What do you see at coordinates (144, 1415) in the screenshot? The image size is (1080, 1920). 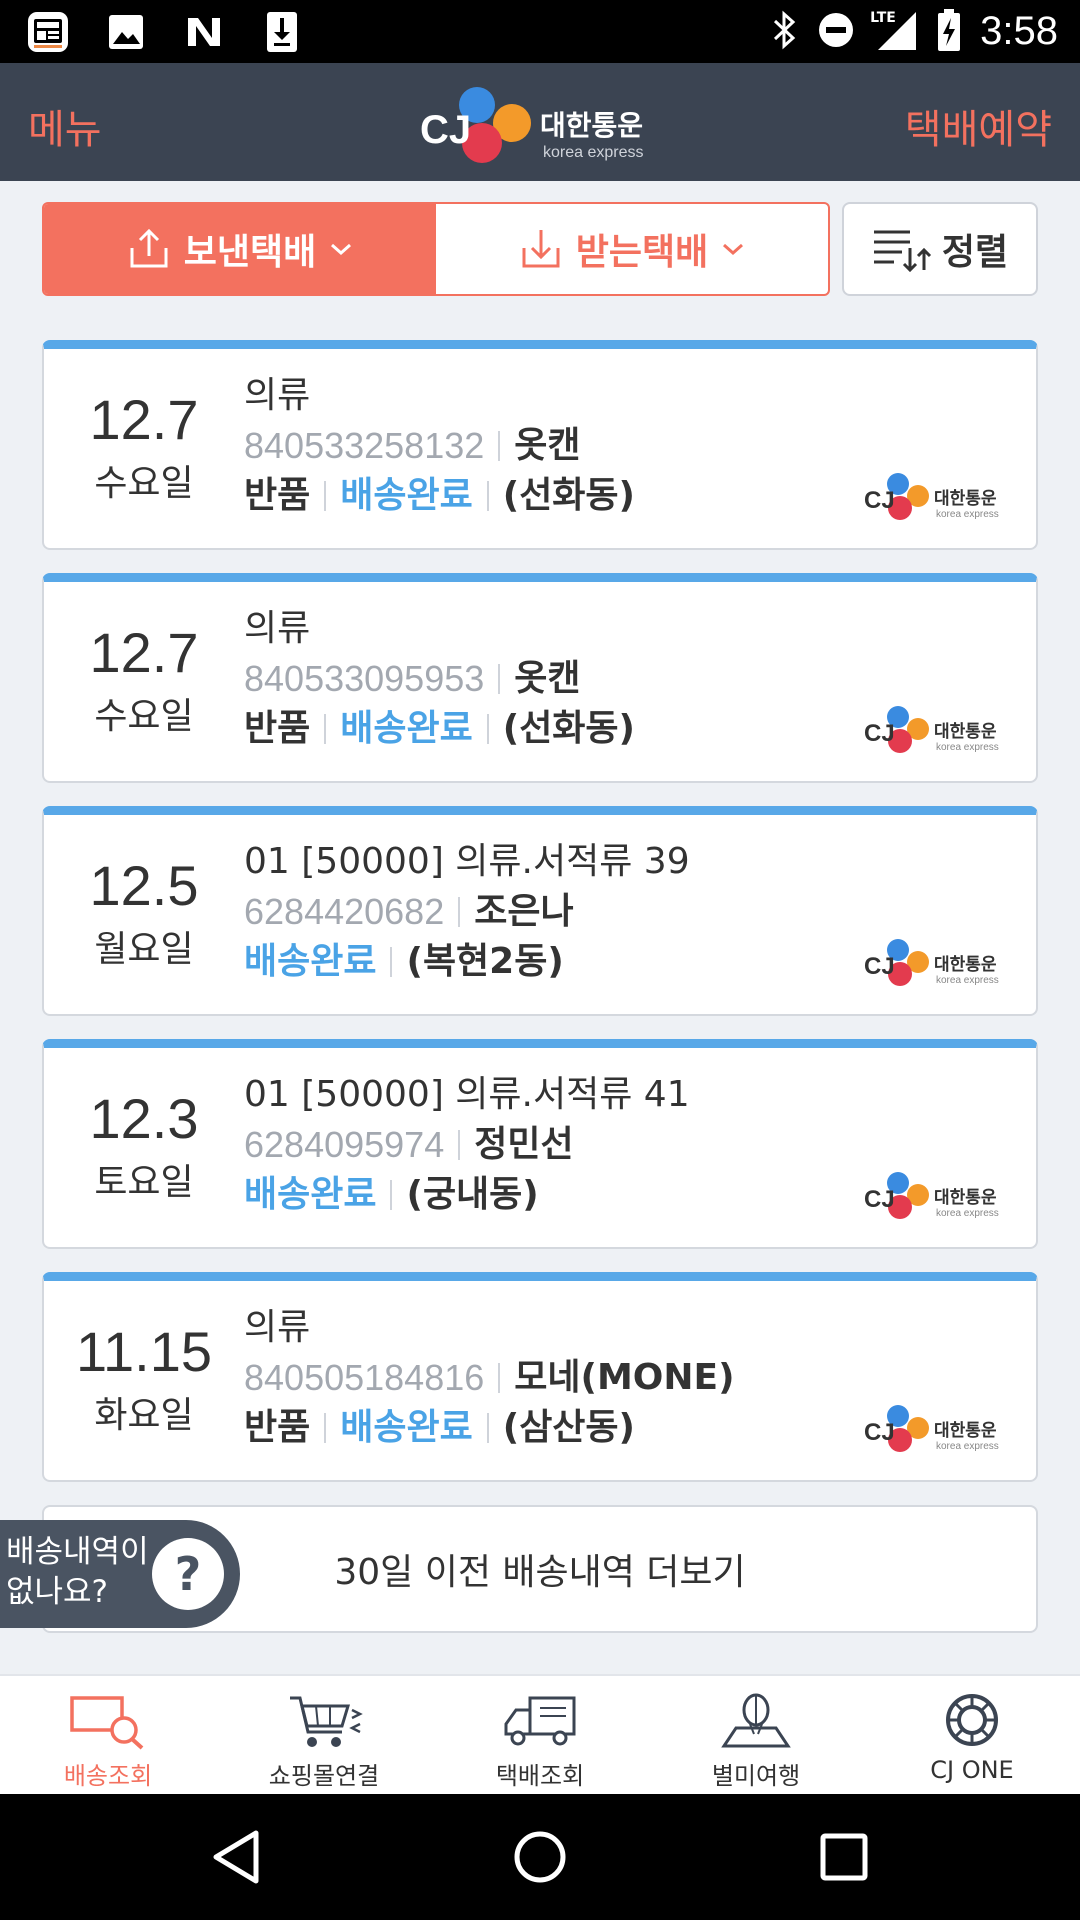 I see `weekday: 화요일` at bounding box center [144, 1415].